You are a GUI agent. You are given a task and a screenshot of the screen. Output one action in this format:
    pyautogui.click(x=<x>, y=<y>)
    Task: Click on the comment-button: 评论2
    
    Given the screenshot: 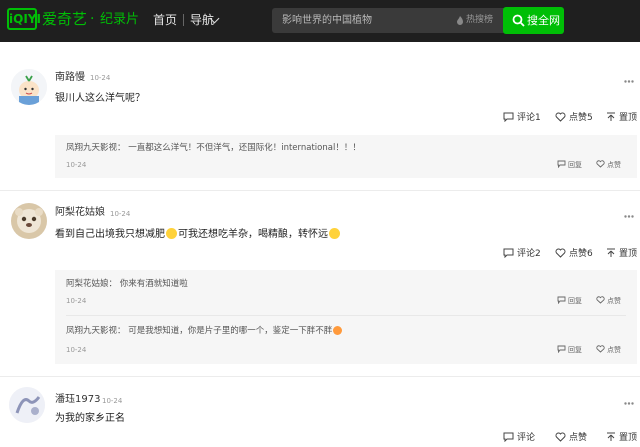 What is the action you would take?
    pyautogui.click(x=522, y=254)
    